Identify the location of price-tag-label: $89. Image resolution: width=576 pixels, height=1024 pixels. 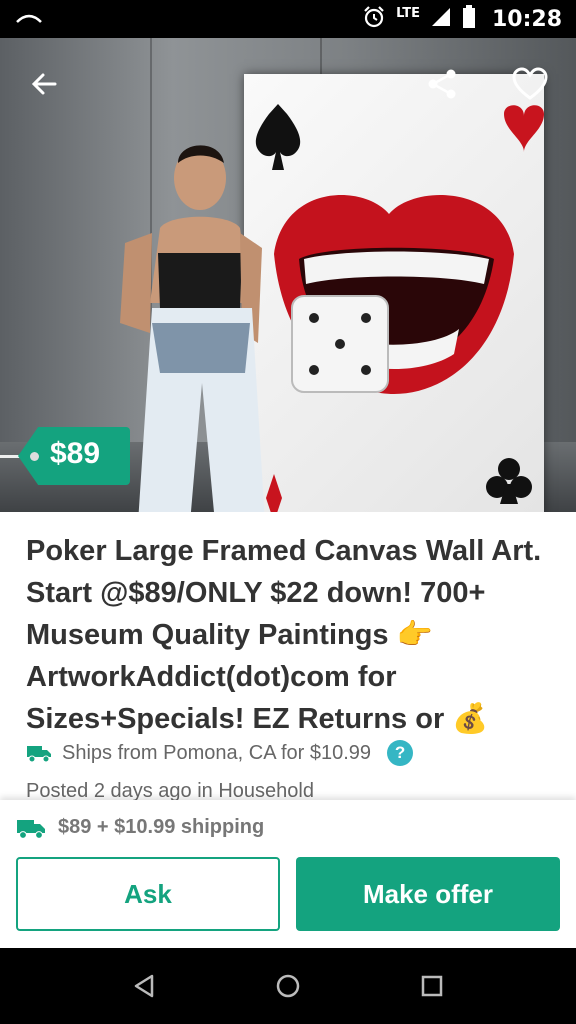
(75, 453).